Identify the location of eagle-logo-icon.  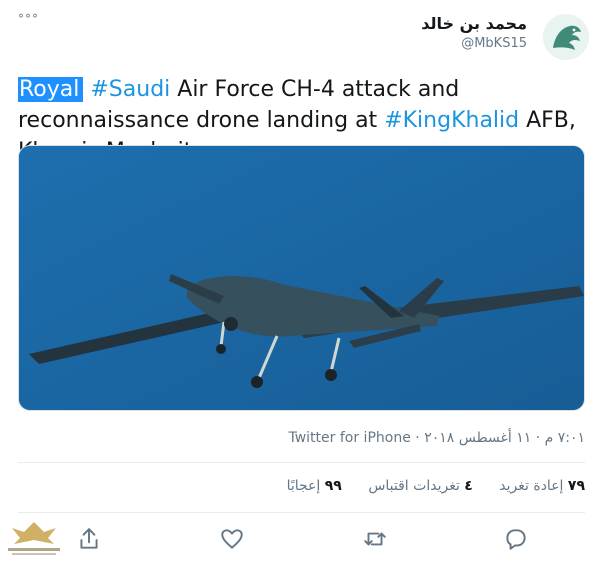
(566, 37).